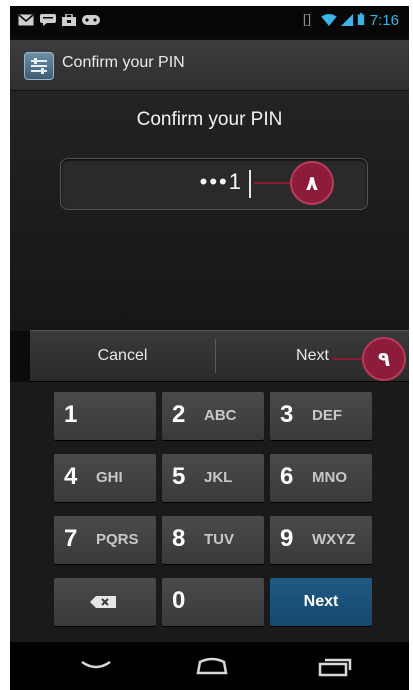 The image size is (413, 690). Describe the element at coordinates (117, 539) in the screenshot. I see `key-letters: PQRS` at that location.